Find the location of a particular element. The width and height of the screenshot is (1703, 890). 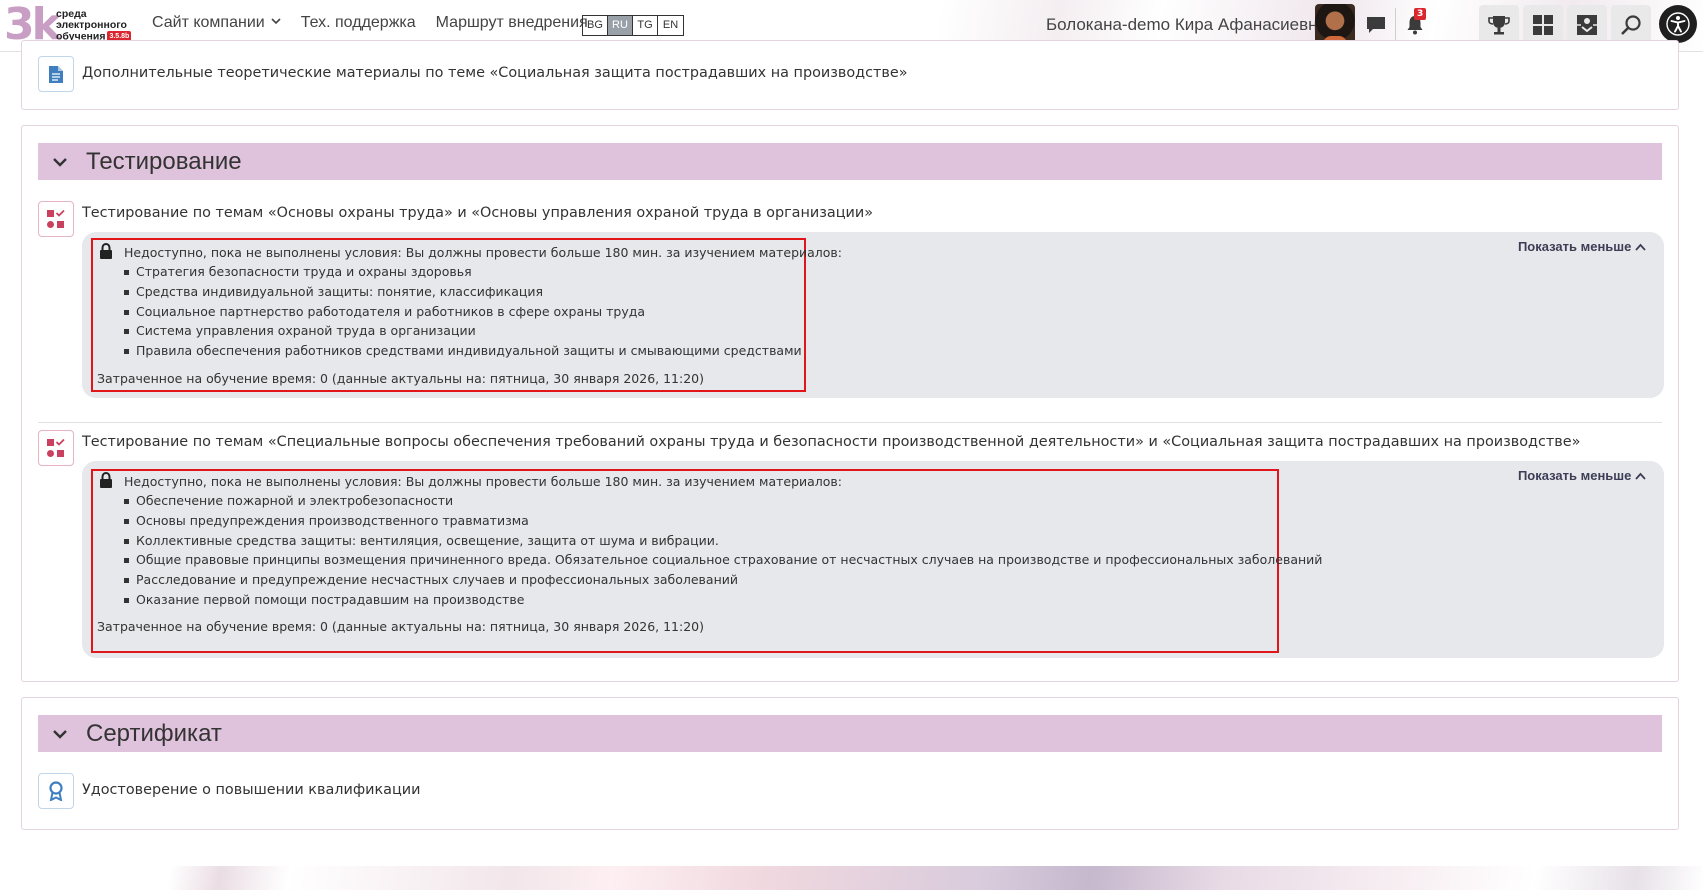

search-icon is located at coordinates (1631, 25).